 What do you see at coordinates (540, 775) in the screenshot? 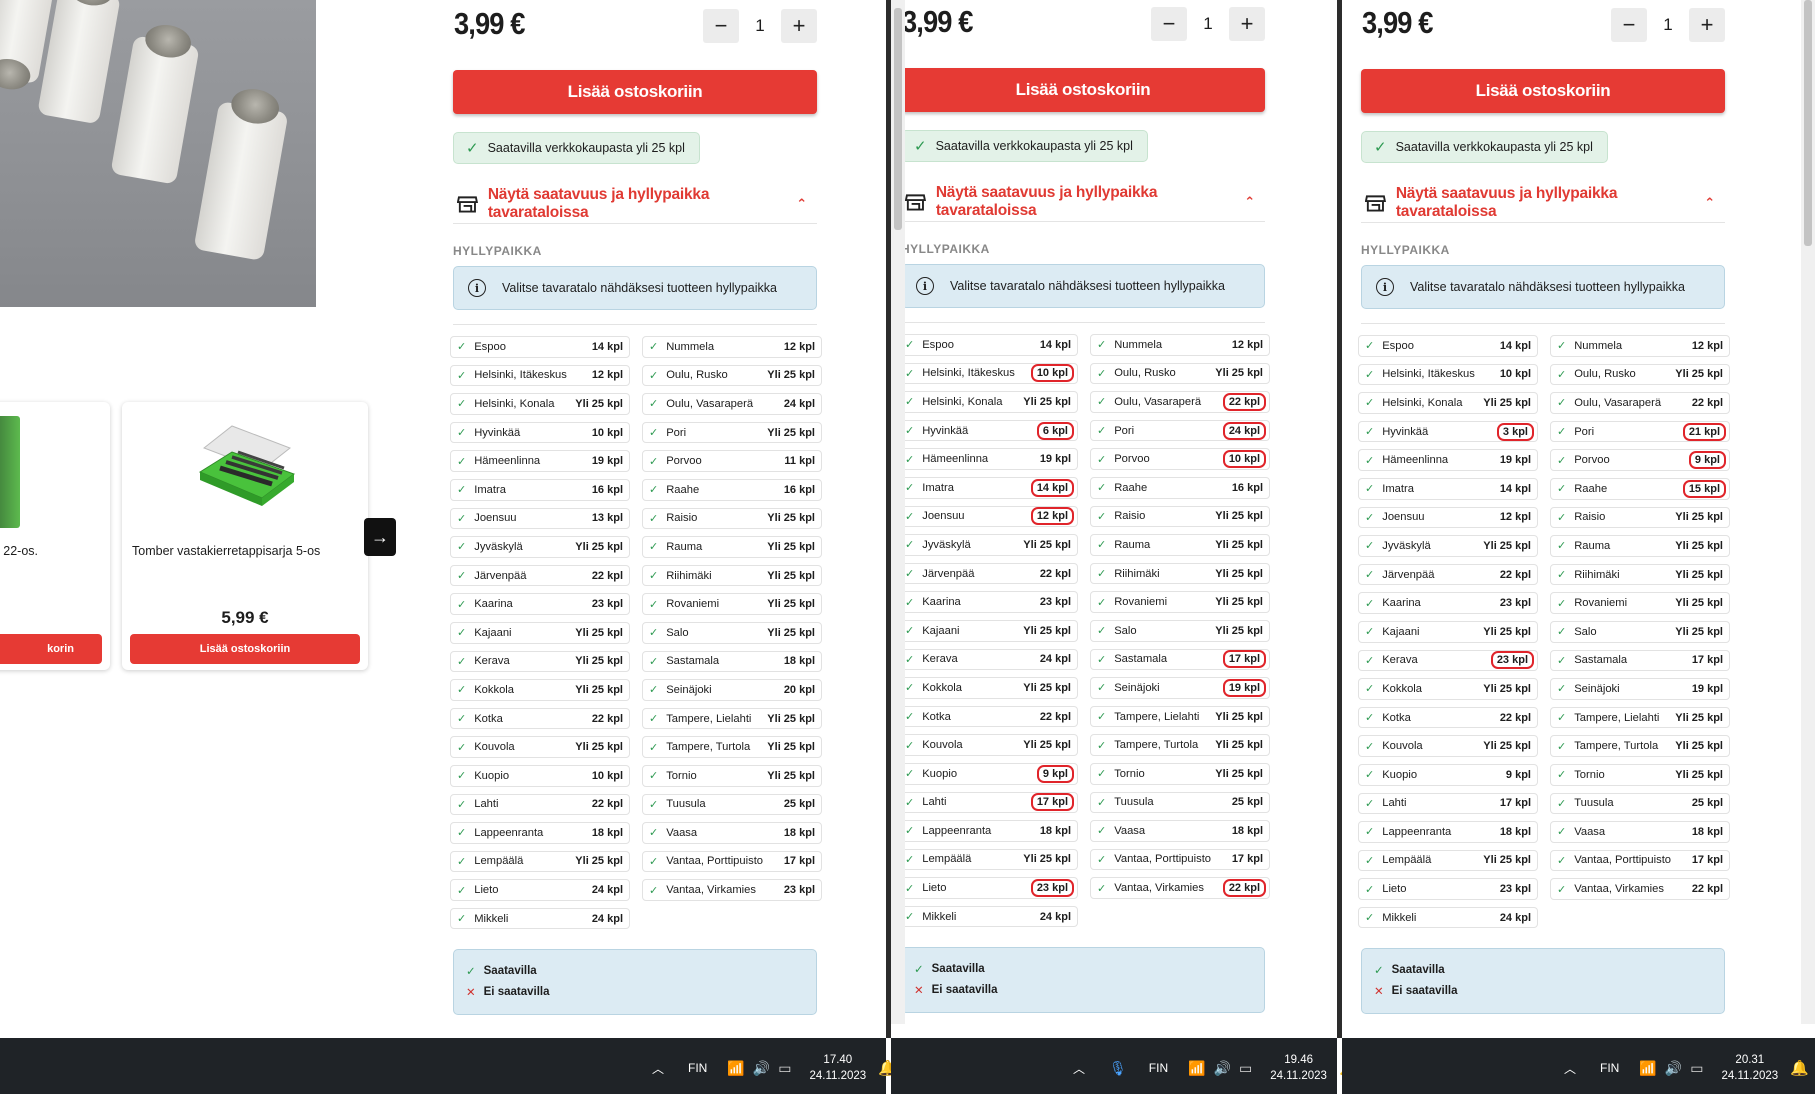
I see `store-row: ✓ Kuopio 10 kpl` at bounding box center [540, 775].